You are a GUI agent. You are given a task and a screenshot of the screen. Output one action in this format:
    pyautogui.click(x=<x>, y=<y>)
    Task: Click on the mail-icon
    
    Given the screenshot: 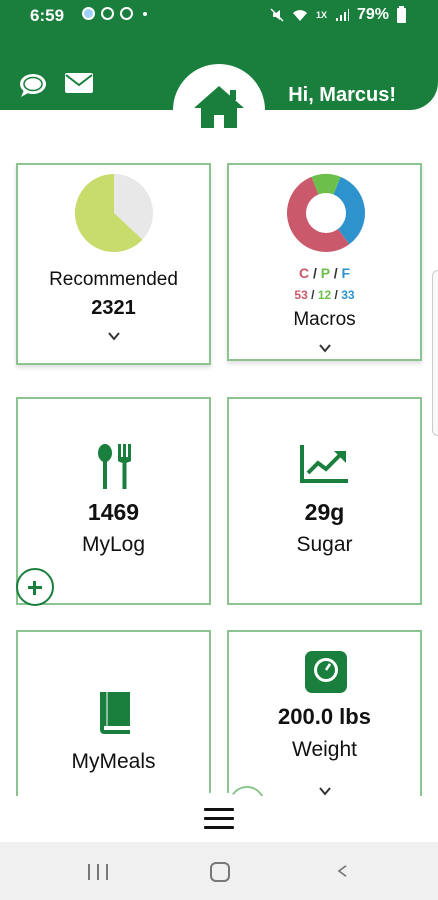 What is the action you would take?
    pyautogui.click(x=79, y=83)
    